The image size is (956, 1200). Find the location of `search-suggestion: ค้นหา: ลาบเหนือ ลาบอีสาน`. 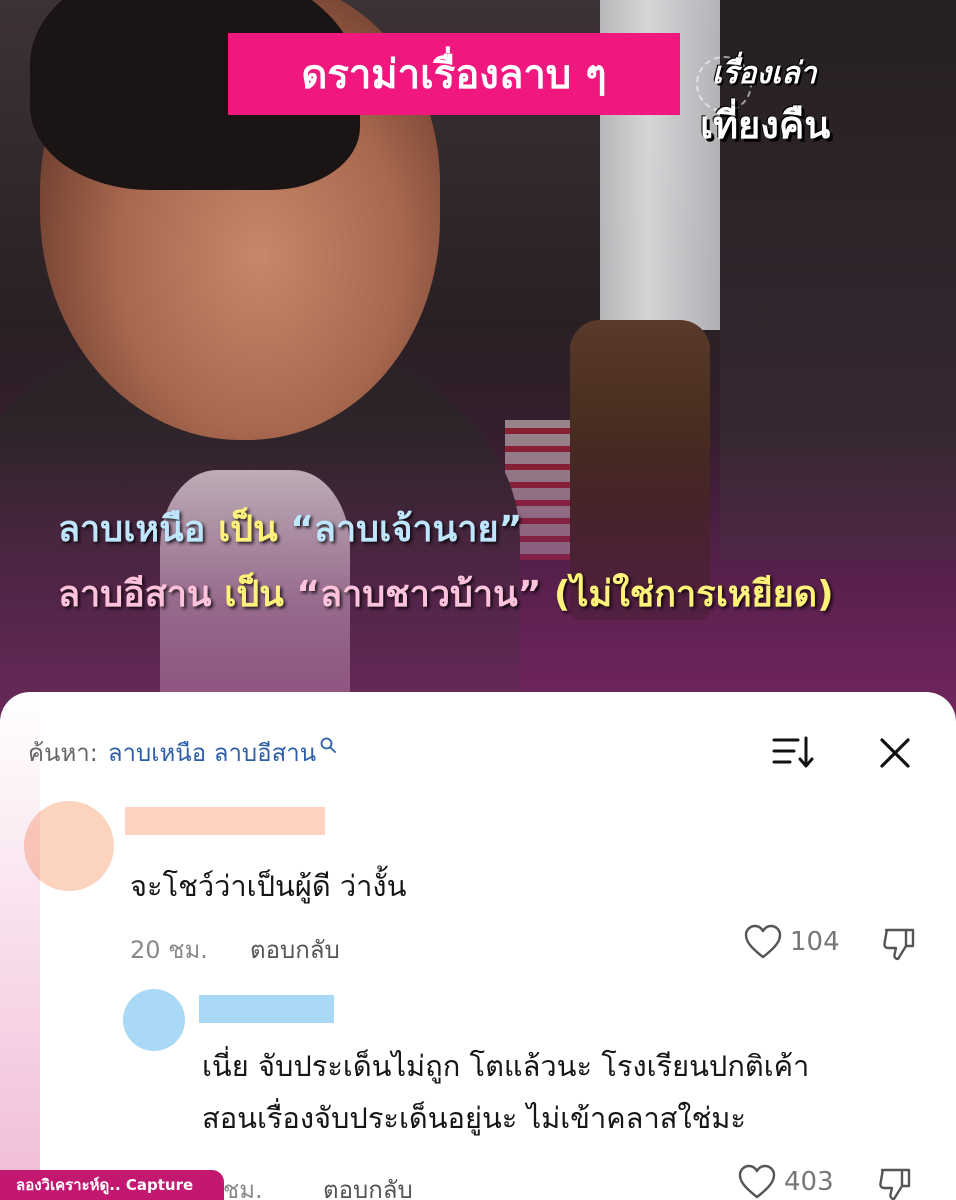

search-suggestion: ค้นหา: ลาบเหนือ ลาบอีสาน is located at coordinates (182, 752).